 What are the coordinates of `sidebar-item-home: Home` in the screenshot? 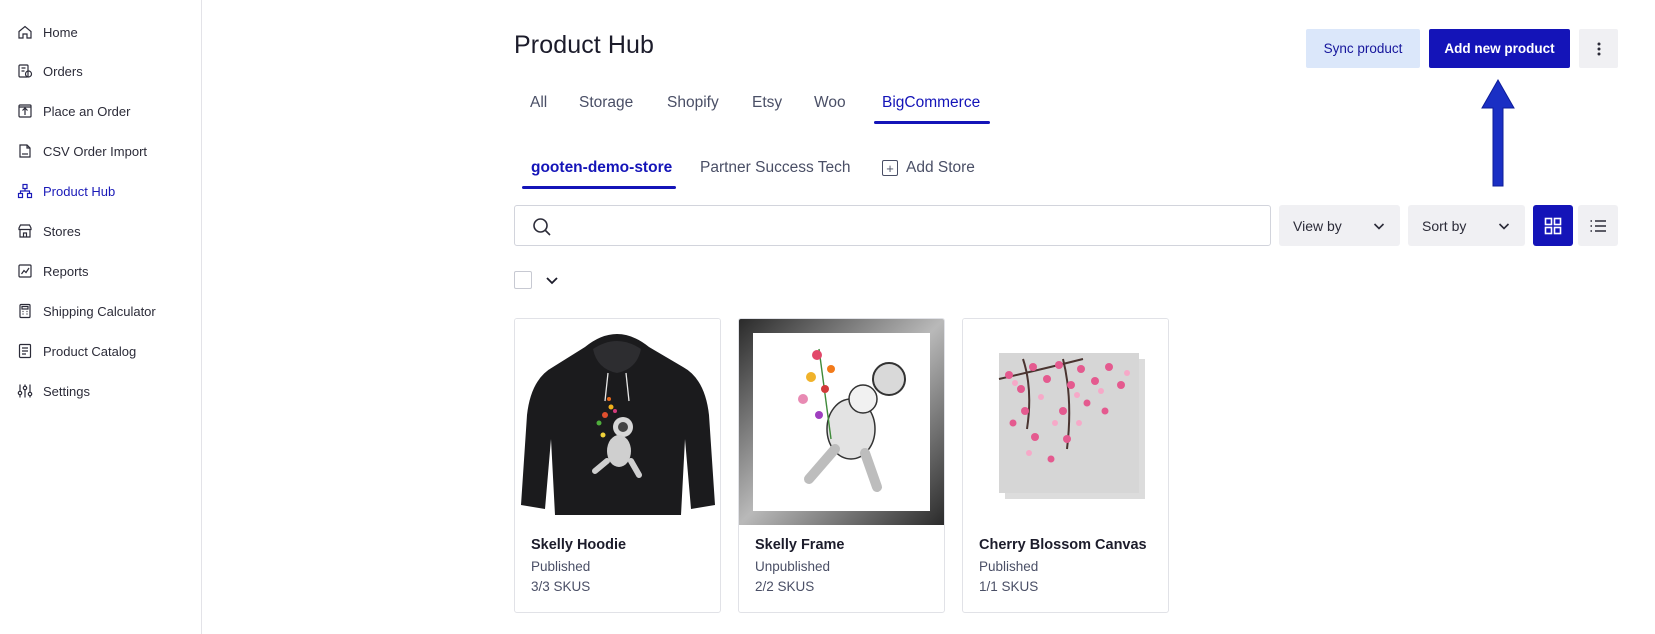 It's located at (47, 32).